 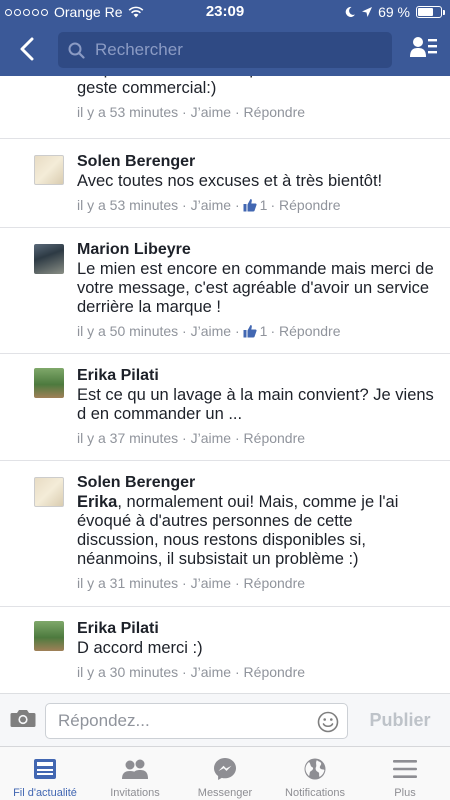 I want to click on comment-meta: il y a 53 minutes · J’aime · Répondre, so click(x=191, y=112).